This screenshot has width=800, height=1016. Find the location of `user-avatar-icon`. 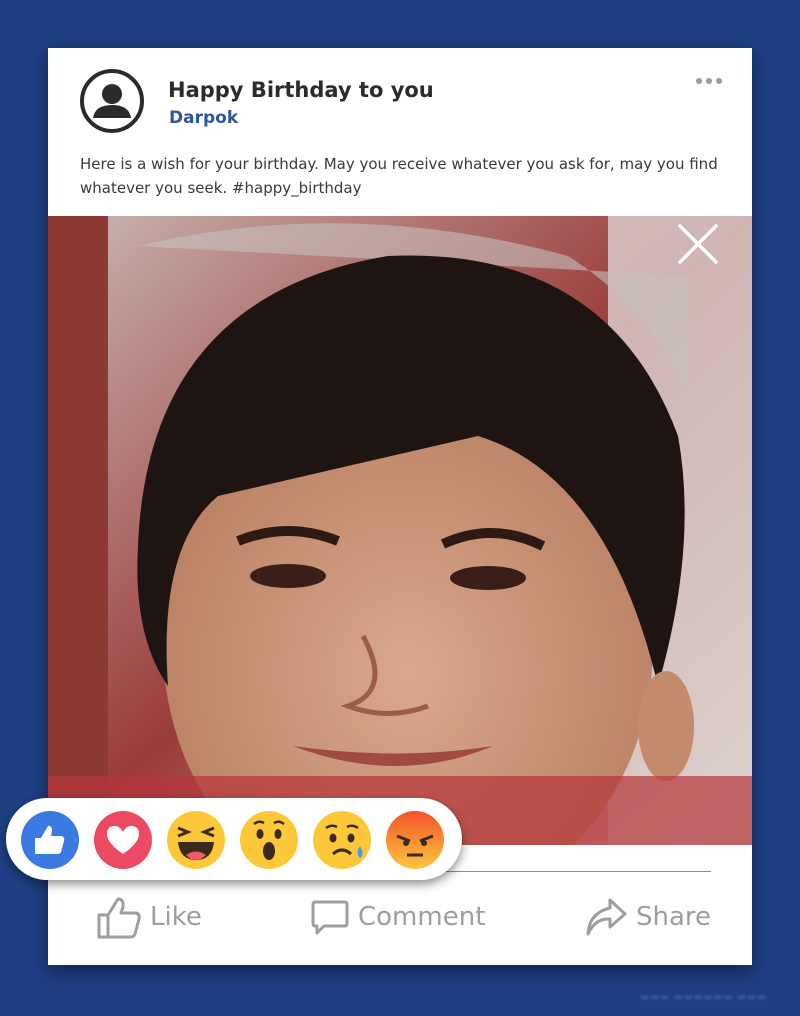

user-avatar-icon is located at coordinates (112, 101).